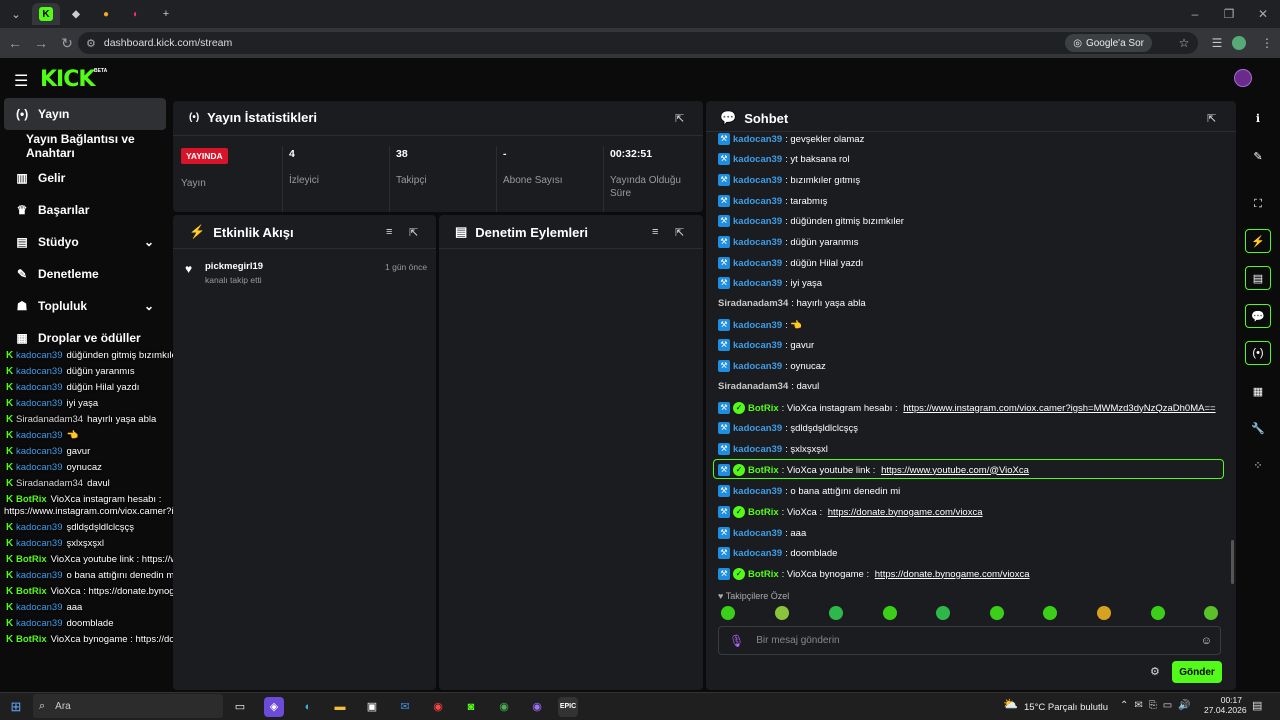  What do you see at coordinates (1258, 391) in the screenshot?
I see `layout-icon: ▦` at bounding box center [1258, 391].